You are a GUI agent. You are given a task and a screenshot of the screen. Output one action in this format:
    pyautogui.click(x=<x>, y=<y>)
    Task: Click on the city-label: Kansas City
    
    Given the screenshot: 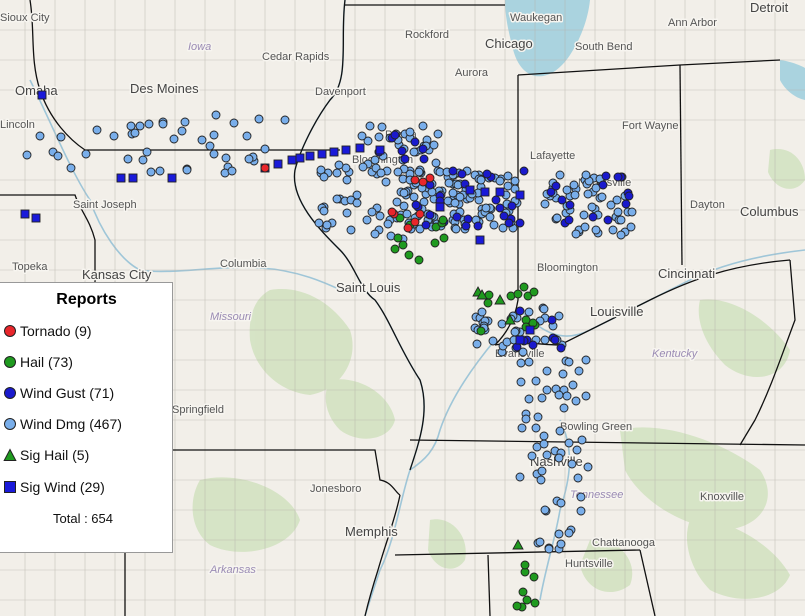 What is the action you would take?
    pyautogui.click(x=117, y=274)
    